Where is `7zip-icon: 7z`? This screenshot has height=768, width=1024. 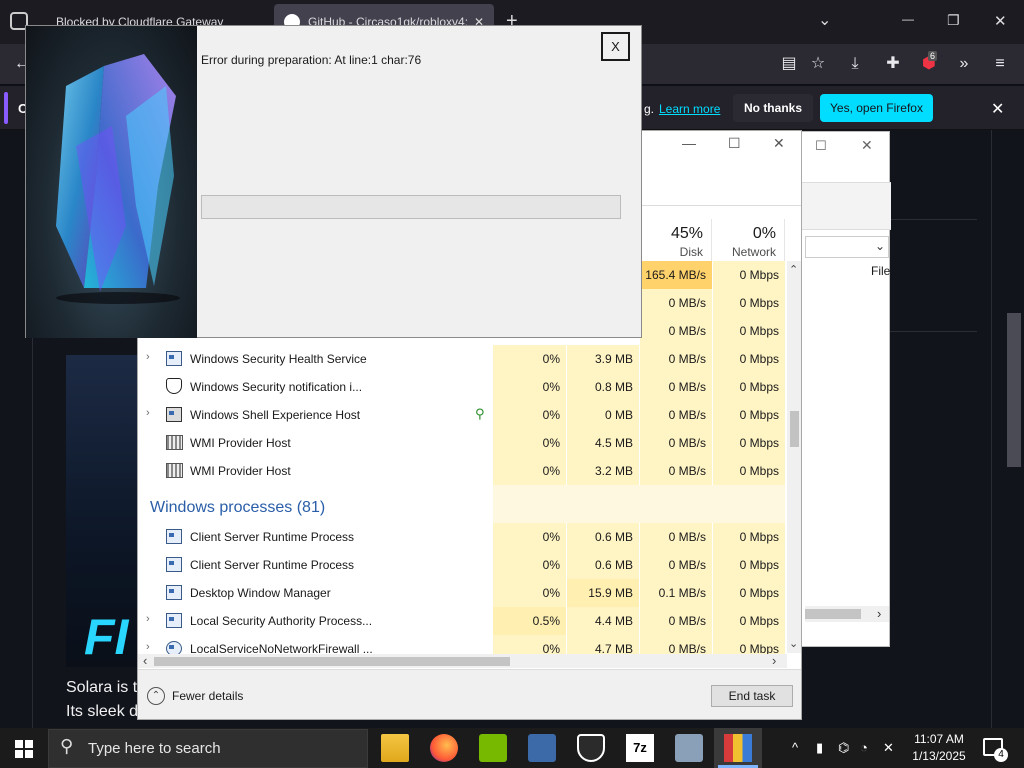 7zip-icon: 7z is located at coordinates (640, 748).